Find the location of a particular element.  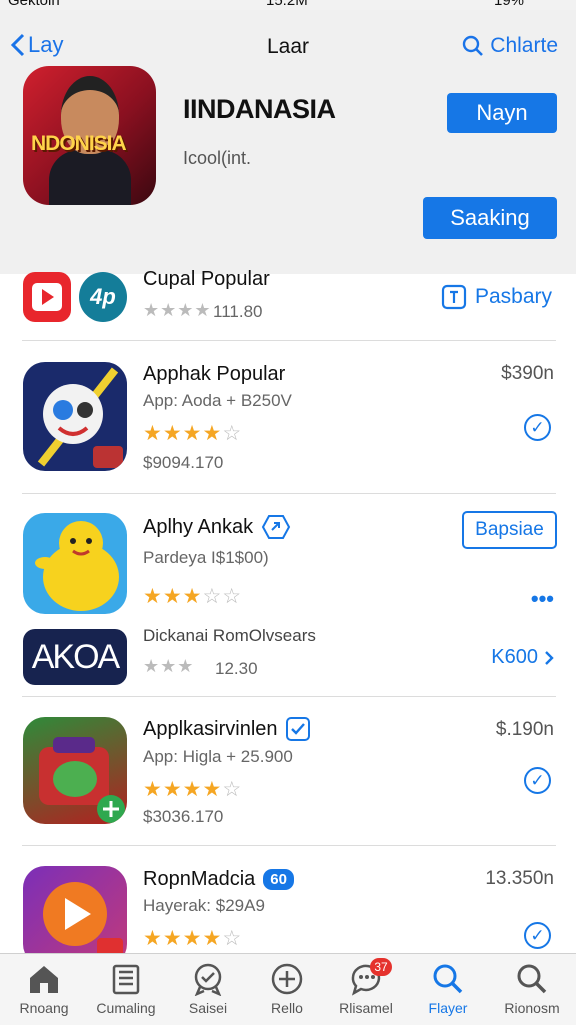

rating-stars: ★★★★ is located at coordinates (177, 310).